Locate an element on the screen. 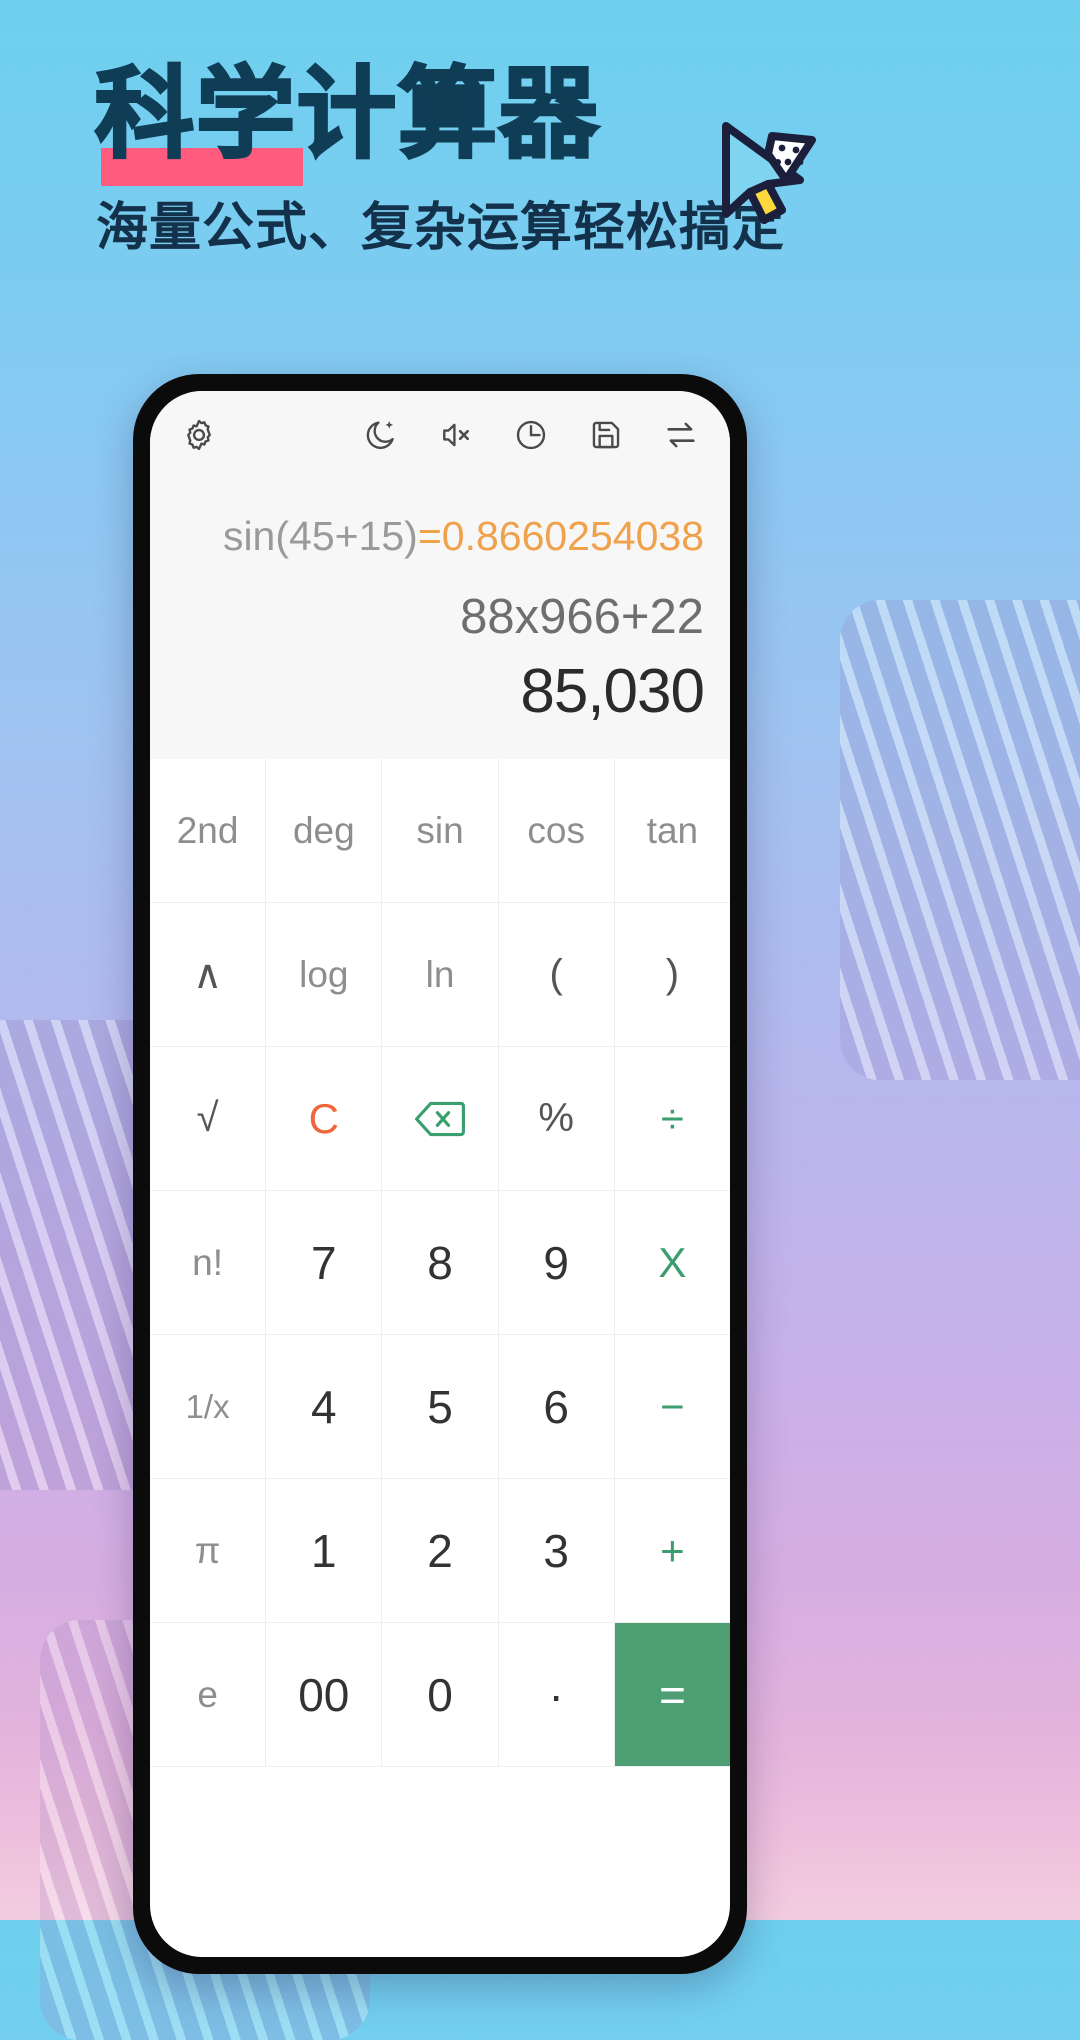  key-label: ( is located at coordinates (556, 974).